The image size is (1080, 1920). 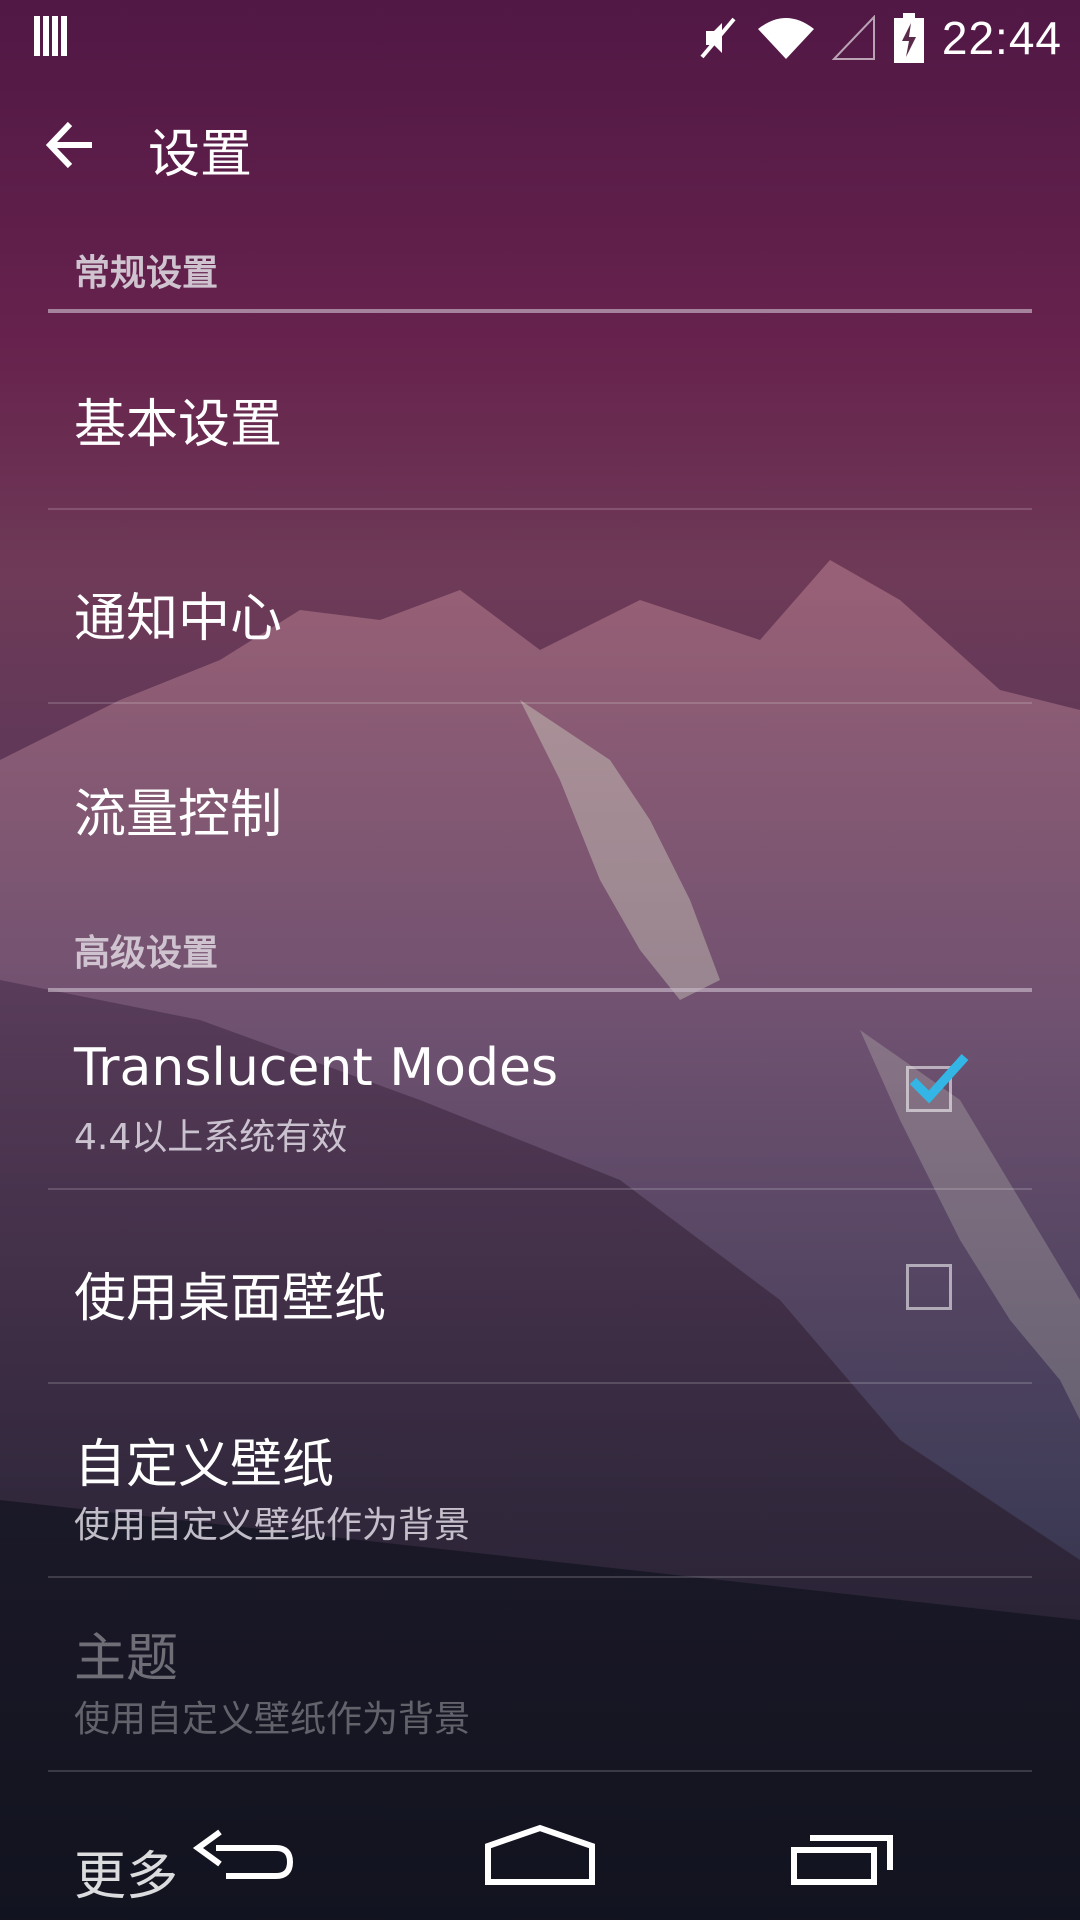 What do you see at coordinates (316, 1068) in the screenshot?
I see `pref-title: Translucent Modes` at bounding box center [316, 1068].